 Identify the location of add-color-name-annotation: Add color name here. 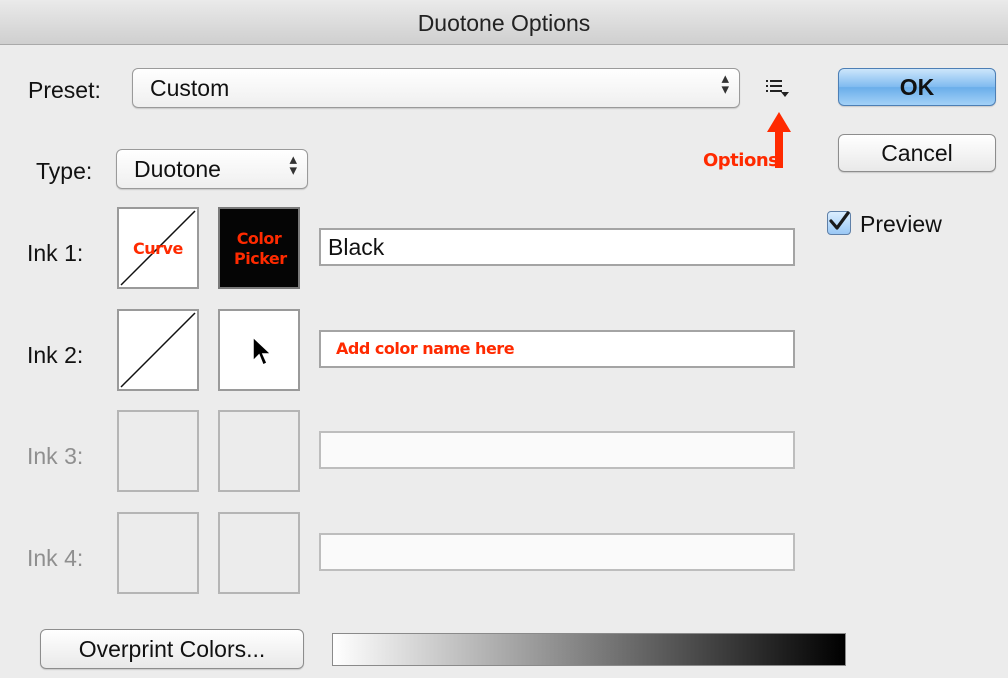
(425, 348).